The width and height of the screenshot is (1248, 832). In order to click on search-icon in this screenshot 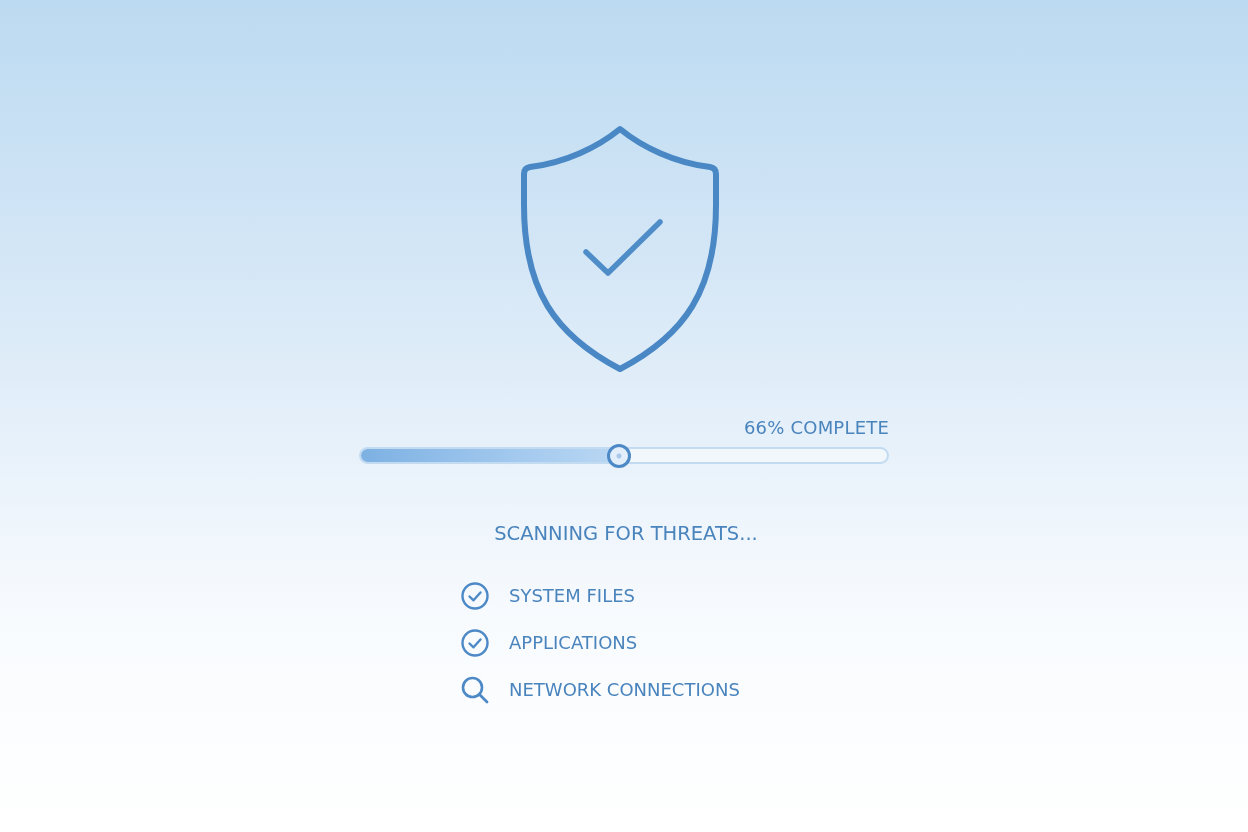, I will do `click(475, 690)`.